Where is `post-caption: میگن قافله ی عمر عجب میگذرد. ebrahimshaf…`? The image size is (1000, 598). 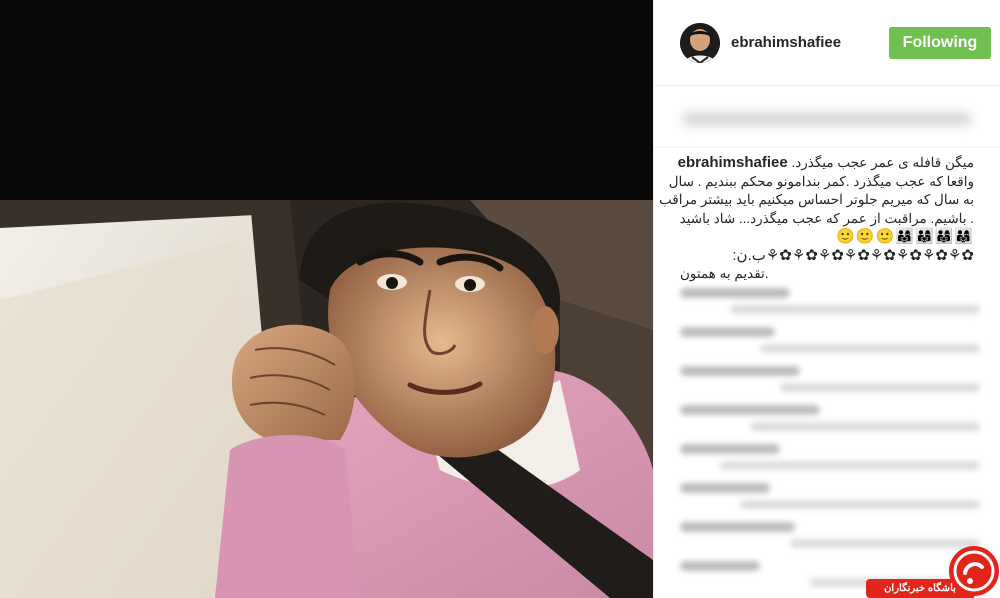 post-caption: میگن قافله ی عمر عجب میگذرد. ebrahimshaf… is located at coordinates (827, 216).